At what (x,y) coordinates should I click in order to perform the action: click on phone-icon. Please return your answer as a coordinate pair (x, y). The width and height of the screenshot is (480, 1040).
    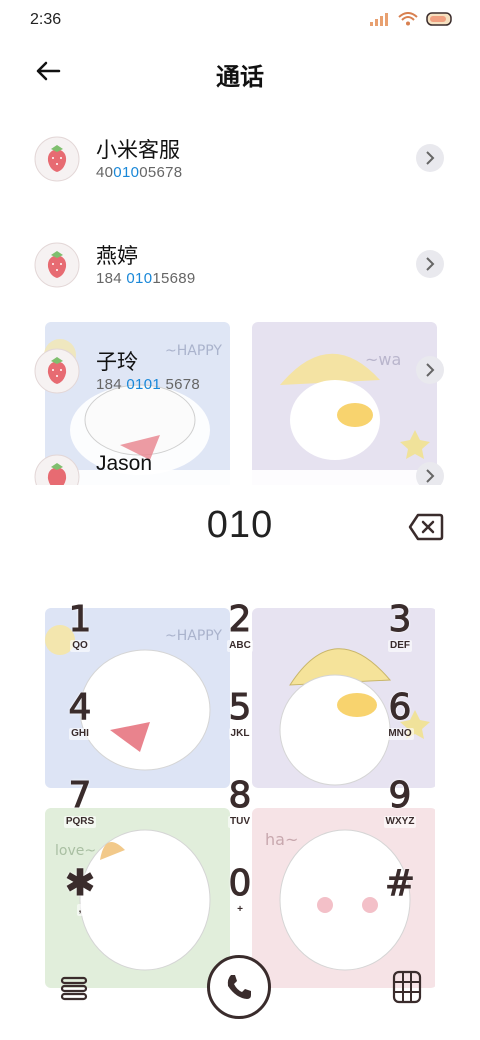
    Looking at the image, I should click on (239, 987).